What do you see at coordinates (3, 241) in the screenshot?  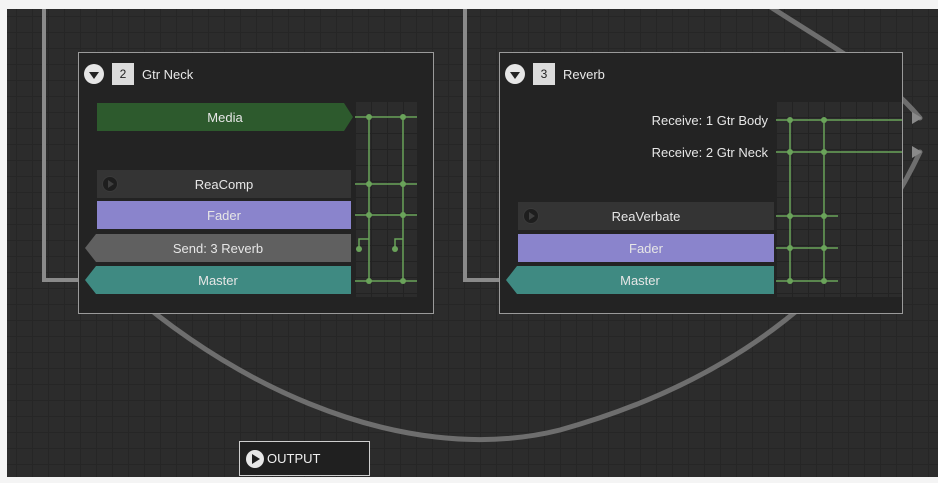 I see `window-edge-left` at bounding box center [3, 241].